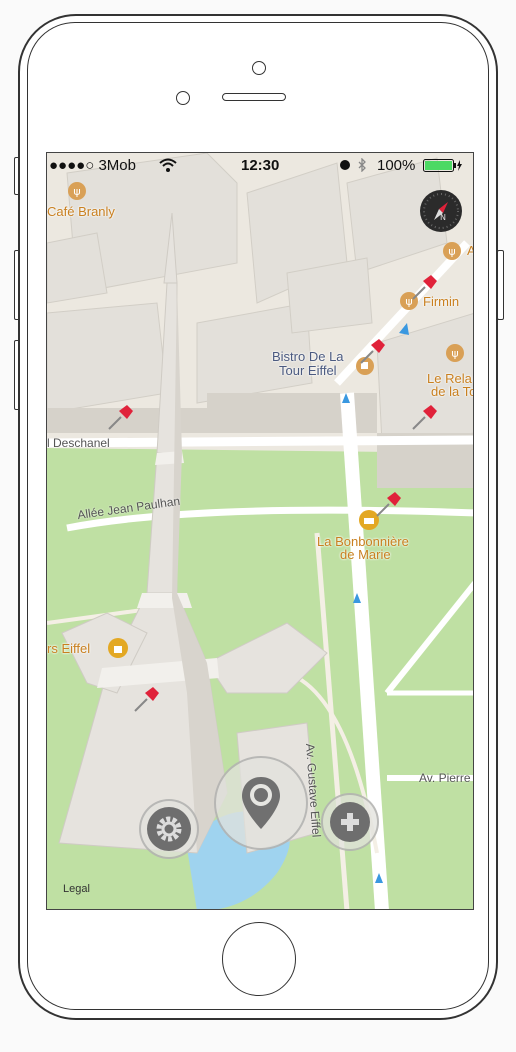  I want to click on battery-percent: 100%, so click(396, 165).